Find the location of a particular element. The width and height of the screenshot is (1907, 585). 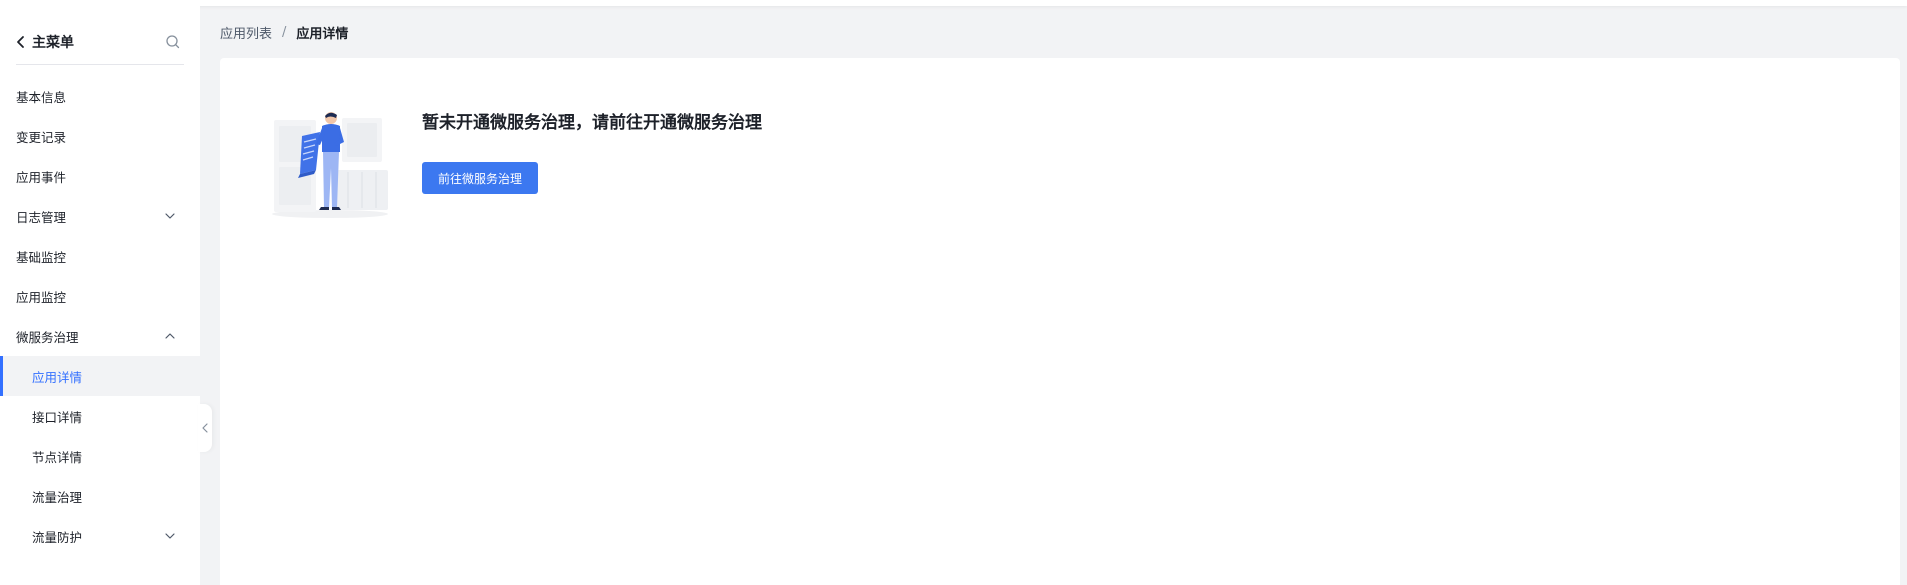

sidebar-divider is located at coordinates (100, 64).